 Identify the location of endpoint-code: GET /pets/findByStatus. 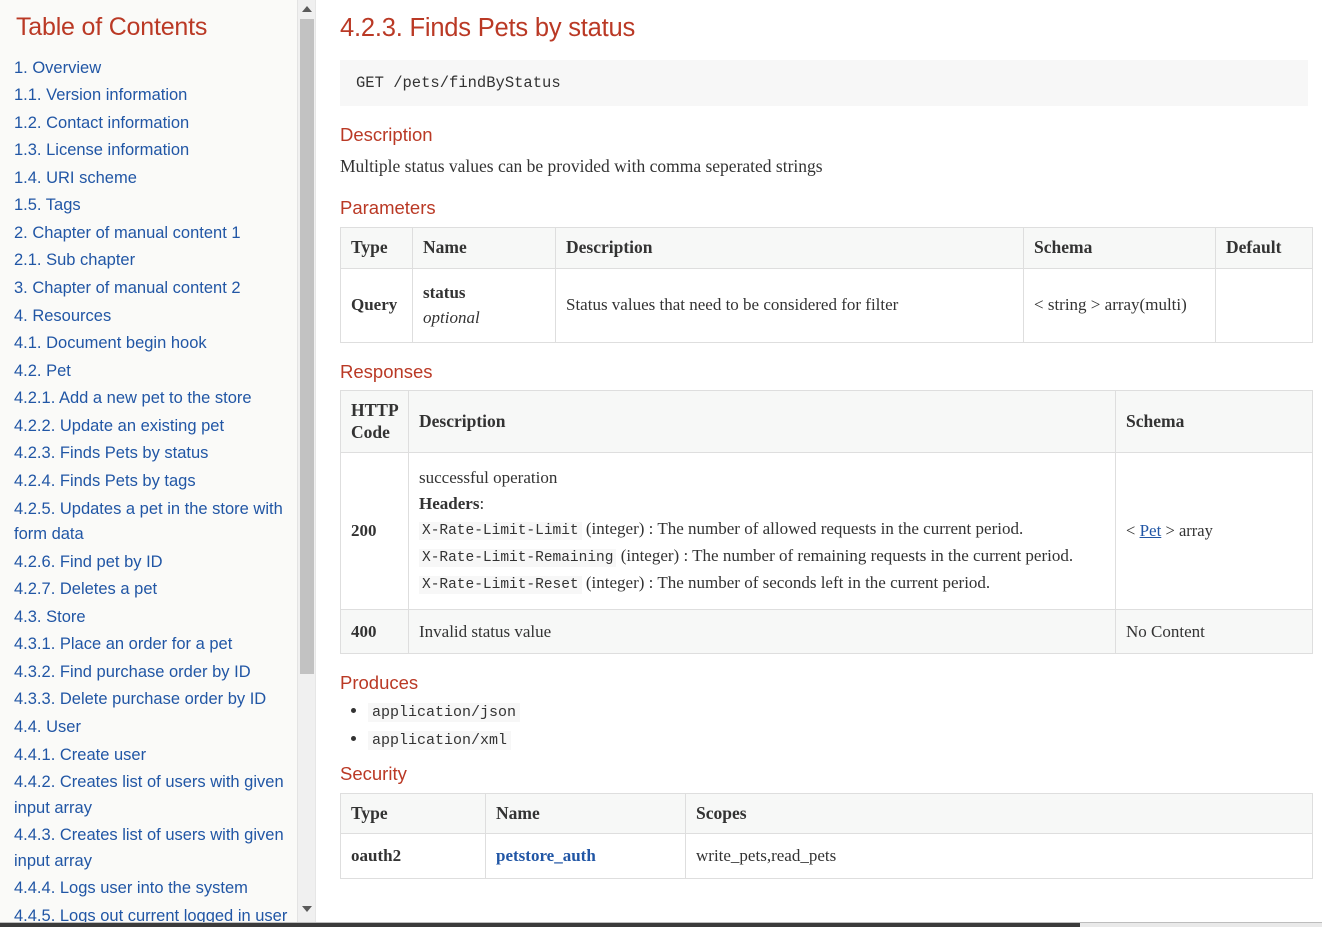
(458, 83).